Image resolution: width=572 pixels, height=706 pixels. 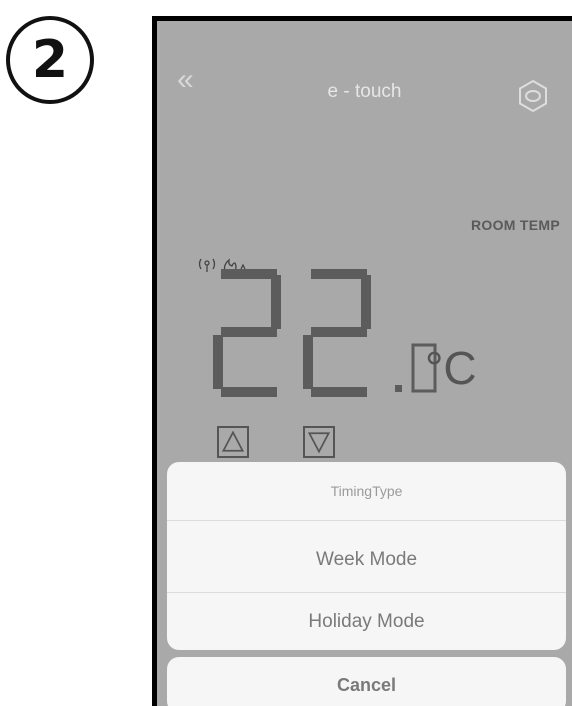 What do you see at coordinates (398, 388) in the screenshot?
I see `decimal-point` at bounding box center [398, 388].